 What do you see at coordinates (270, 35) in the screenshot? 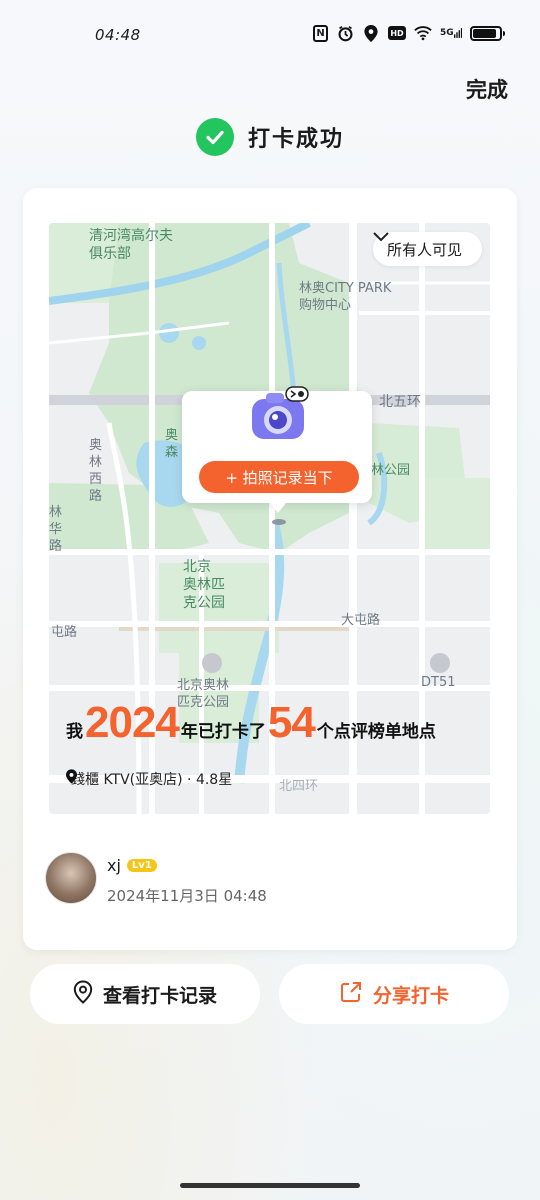
I see `status-bar: 04:48 N HD 5G` at bounding box center [270, 35].